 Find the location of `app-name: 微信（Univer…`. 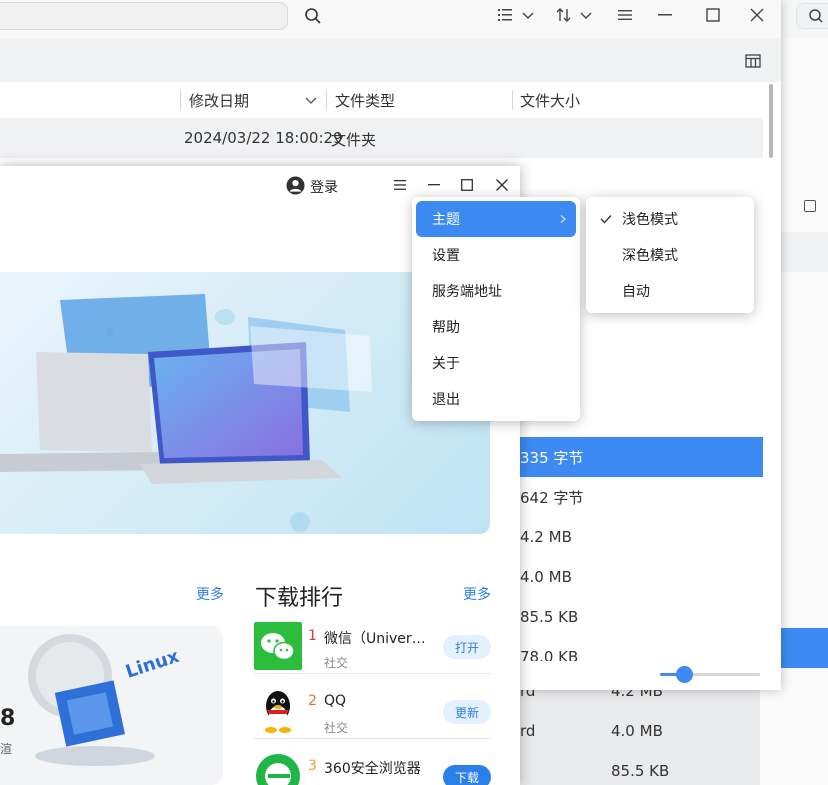

app-name: 微信（Univer… is located at coordinates (375, 638).